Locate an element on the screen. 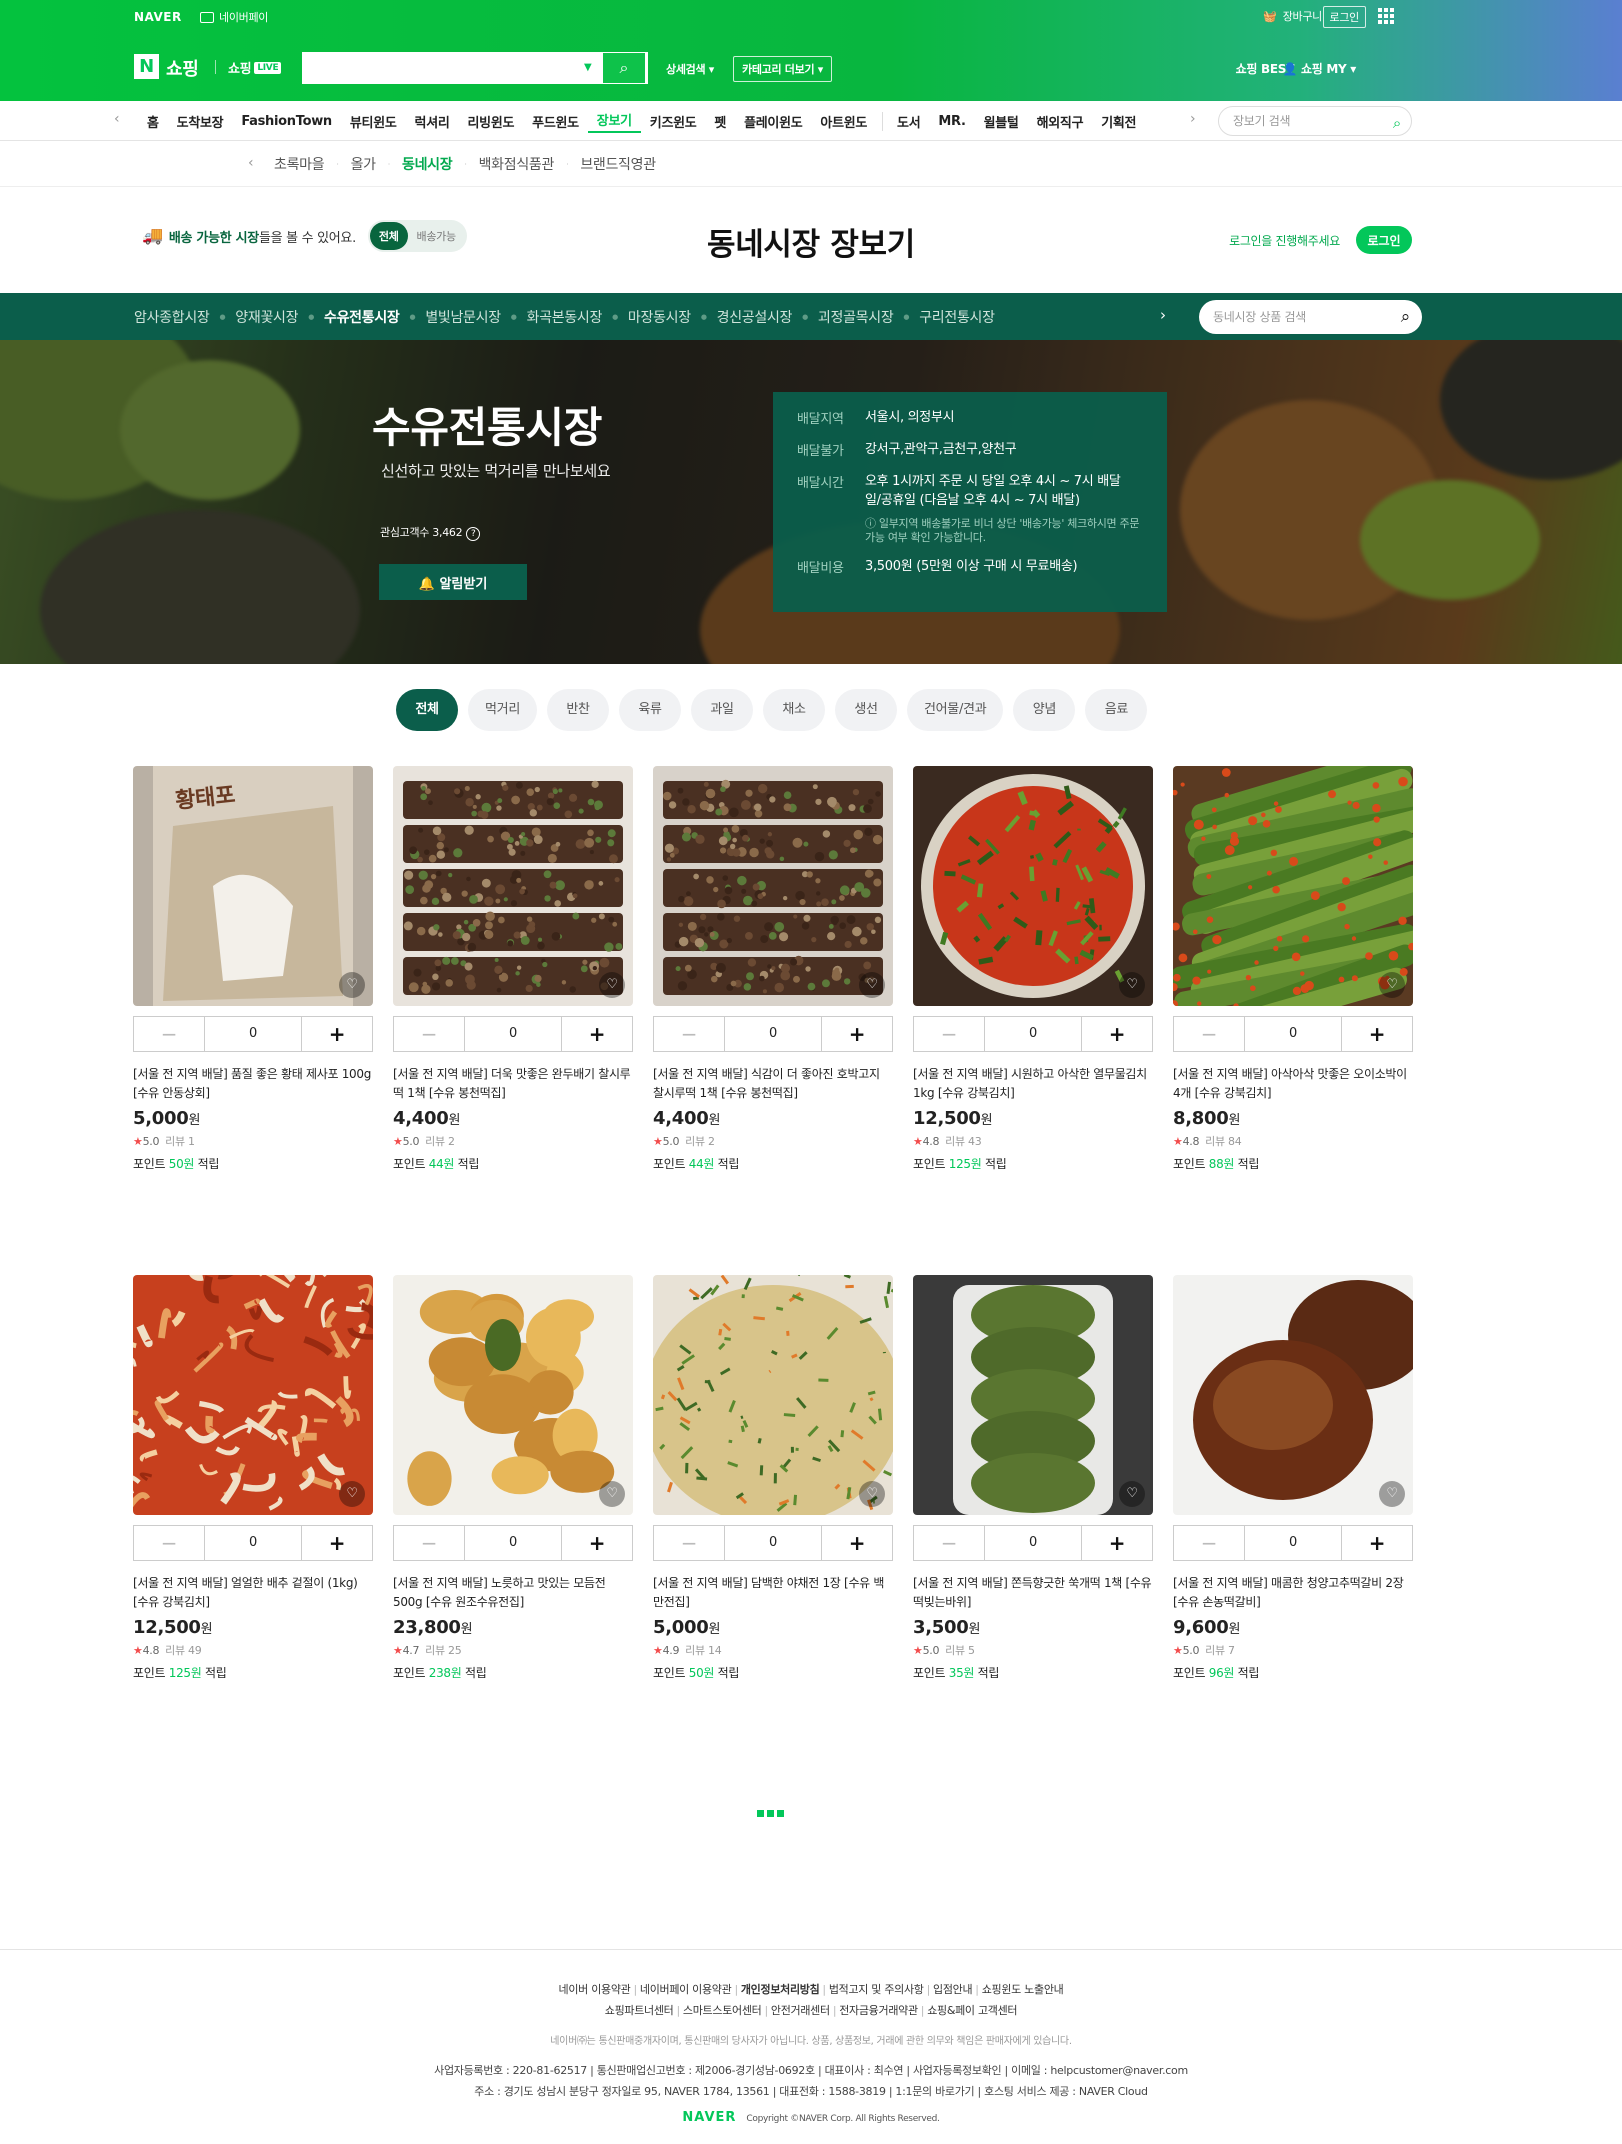 The image size is (1622, 2144). market-tab: 구리전통시장 is located at coordinates (956, 317).